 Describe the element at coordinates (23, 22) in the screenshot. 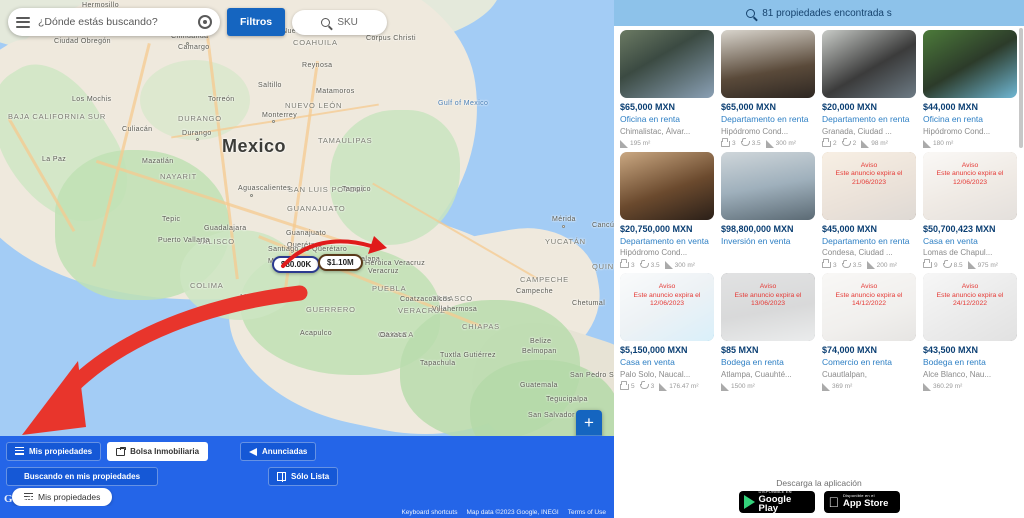

I see `hamburger-icon` at that location.